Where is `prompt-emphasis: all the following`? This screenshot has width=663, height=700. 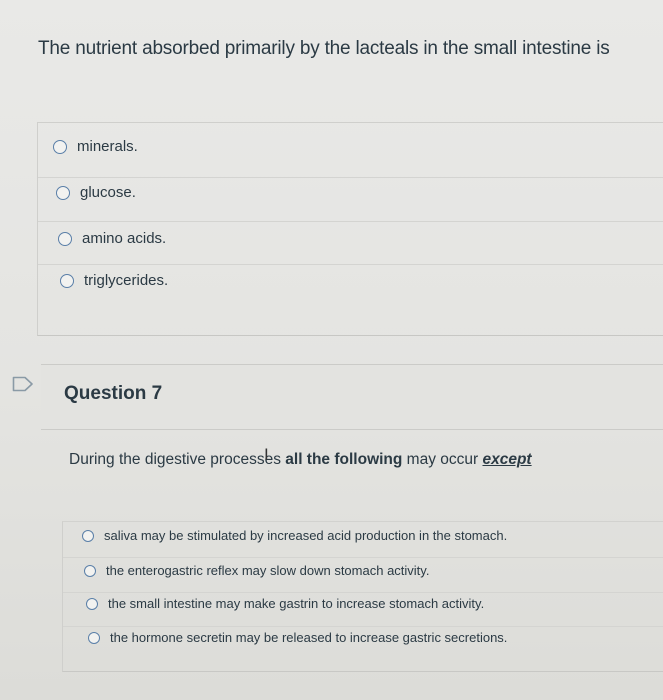
prompt-emphasis: all the following is located at coordinates (344, 459).